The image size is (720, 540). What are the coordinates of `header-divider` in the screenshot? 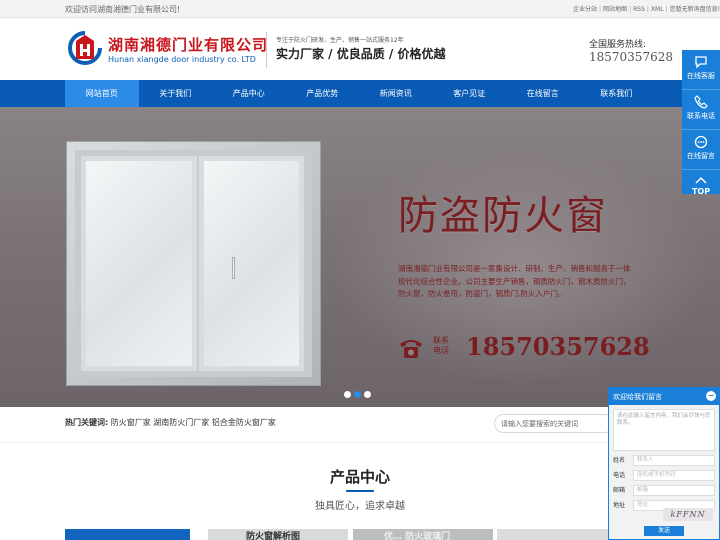 It's located at (266, 50).